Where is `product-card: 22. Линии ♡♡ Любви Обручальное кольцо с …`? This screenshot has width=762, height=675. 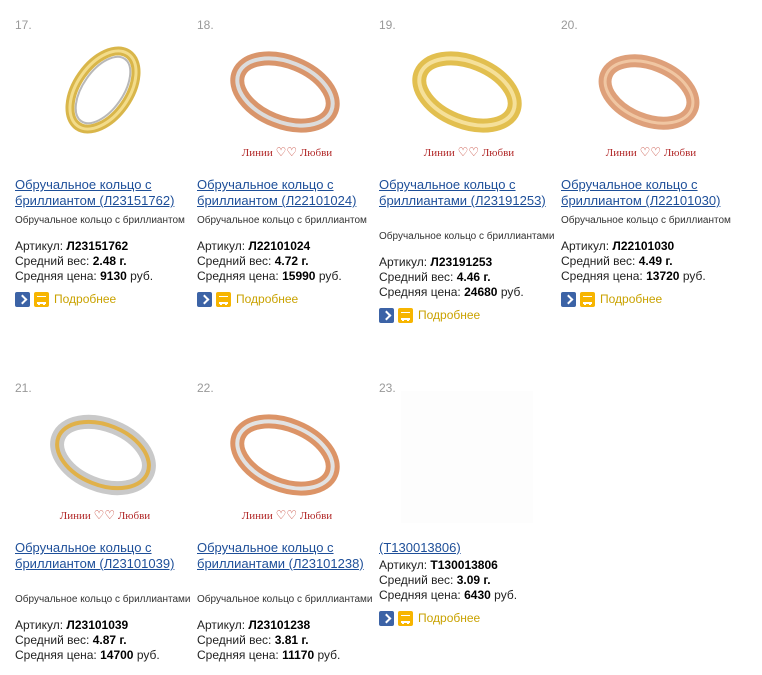 product-card: 22. Линии ♡♡ Любви Обручальное кольцо с … is located at coordinates (285, 528).